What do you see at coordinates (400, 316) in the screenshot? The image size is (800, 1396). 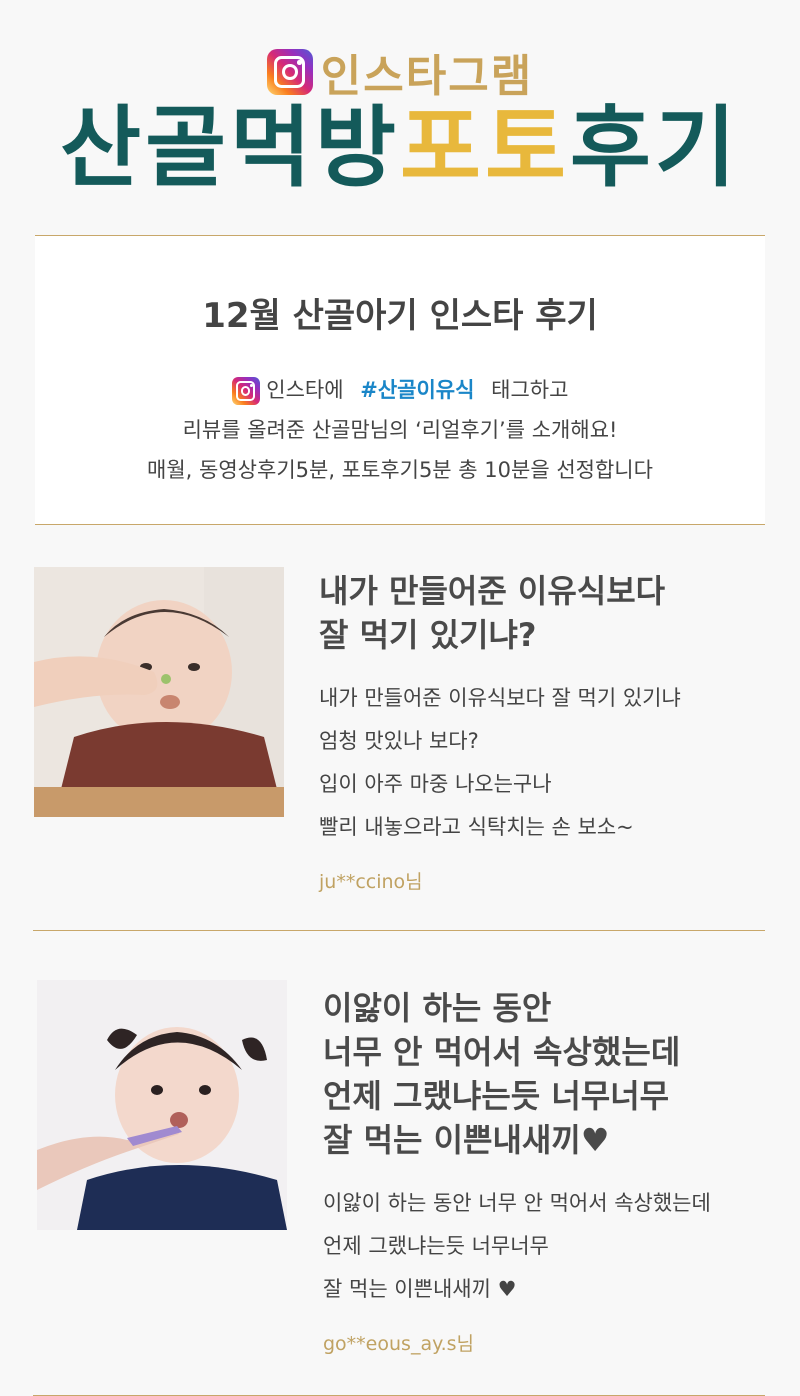 I see `intro-heading: 12월 산골아기 인스타 후기` at bounding box center [400, 316].